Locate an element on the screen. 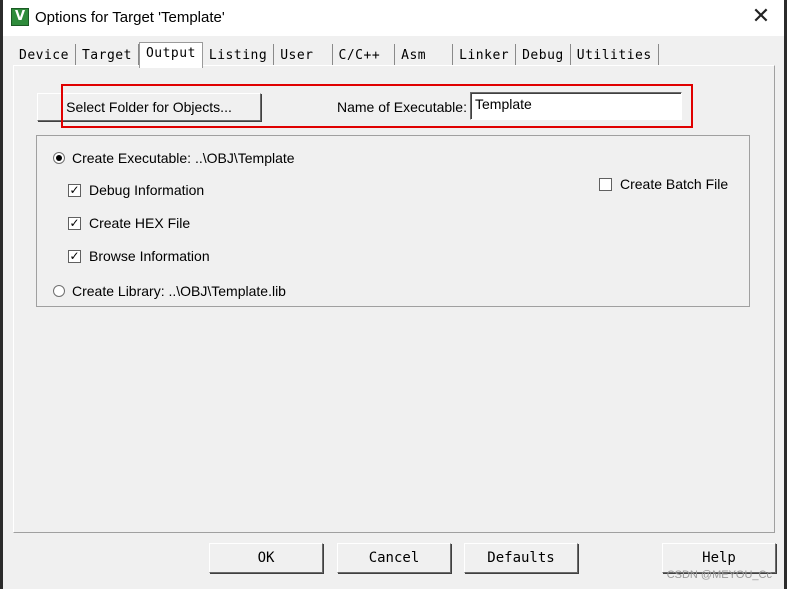 The width and height of the screenshot is (787, 589). tab-device: Device is located at coordinates (44, 55).